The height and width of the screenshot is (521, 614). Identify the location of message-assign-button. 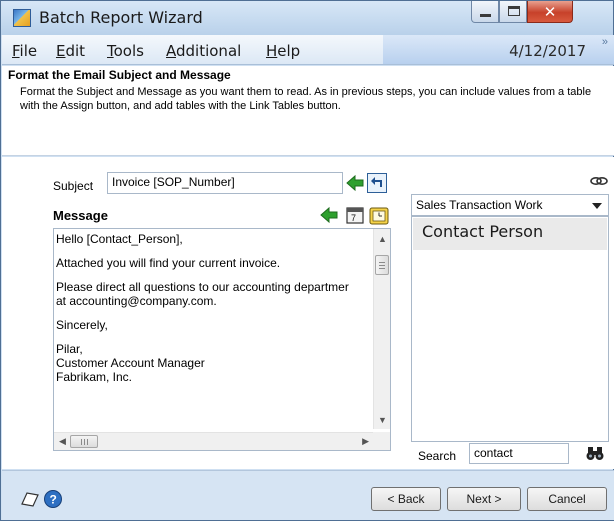
(329, 215).